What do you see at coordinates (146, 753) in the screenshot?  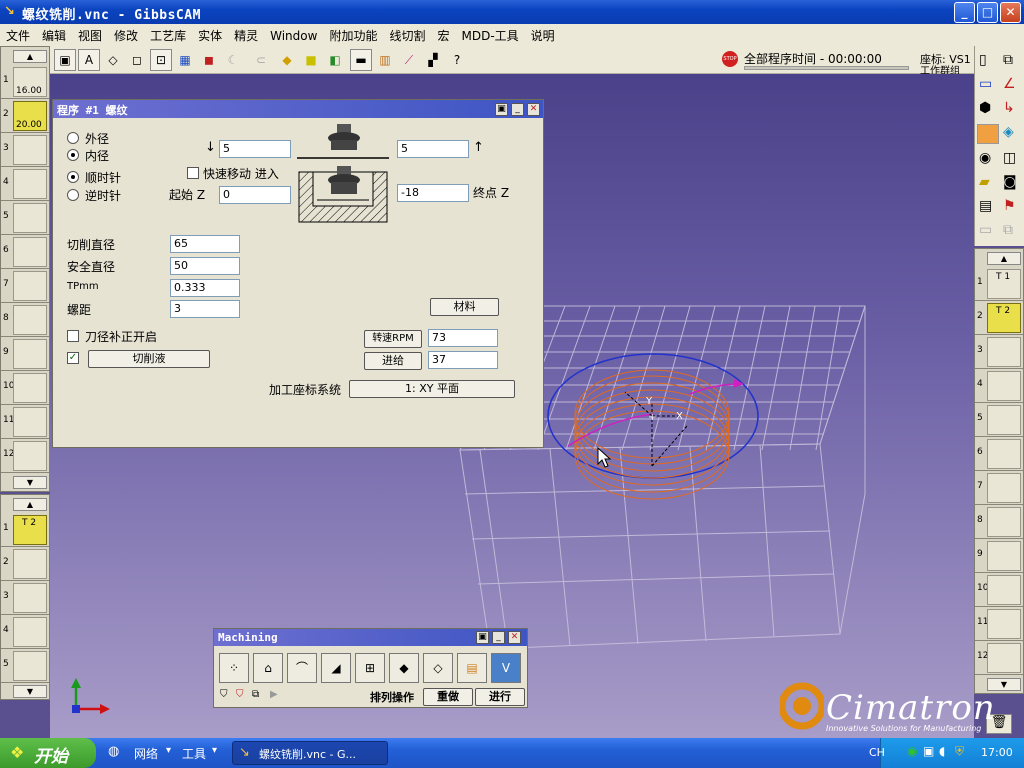 I see `network-toolbar: 网络` at bounding box center [146, 753].